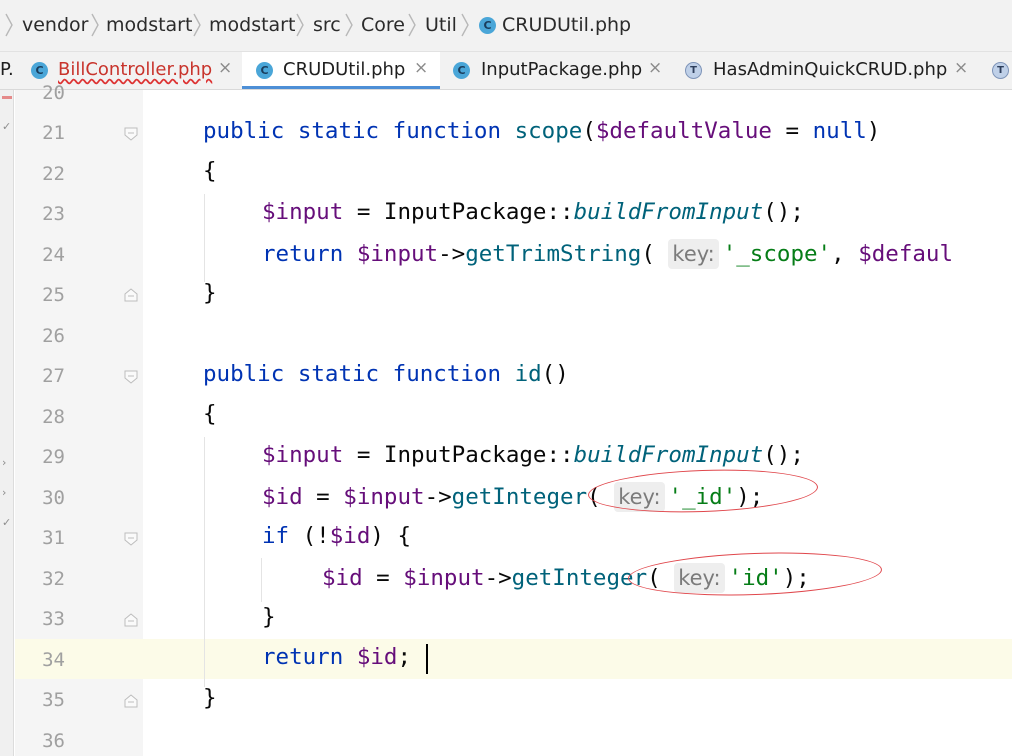  Describe the element at coordinates (53, 133) in the screenshot. I see `line-number: 21` at that location.